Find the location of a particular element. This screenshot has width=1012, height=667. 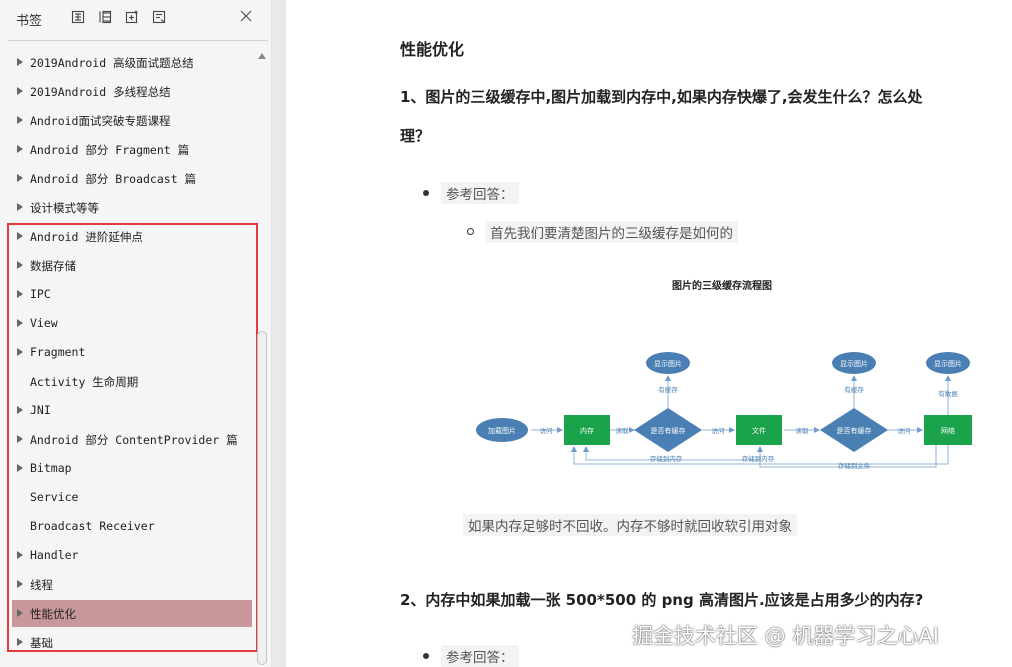

sidebar-item: Android面试突破专题课程 is located at coordinates (132, 120).